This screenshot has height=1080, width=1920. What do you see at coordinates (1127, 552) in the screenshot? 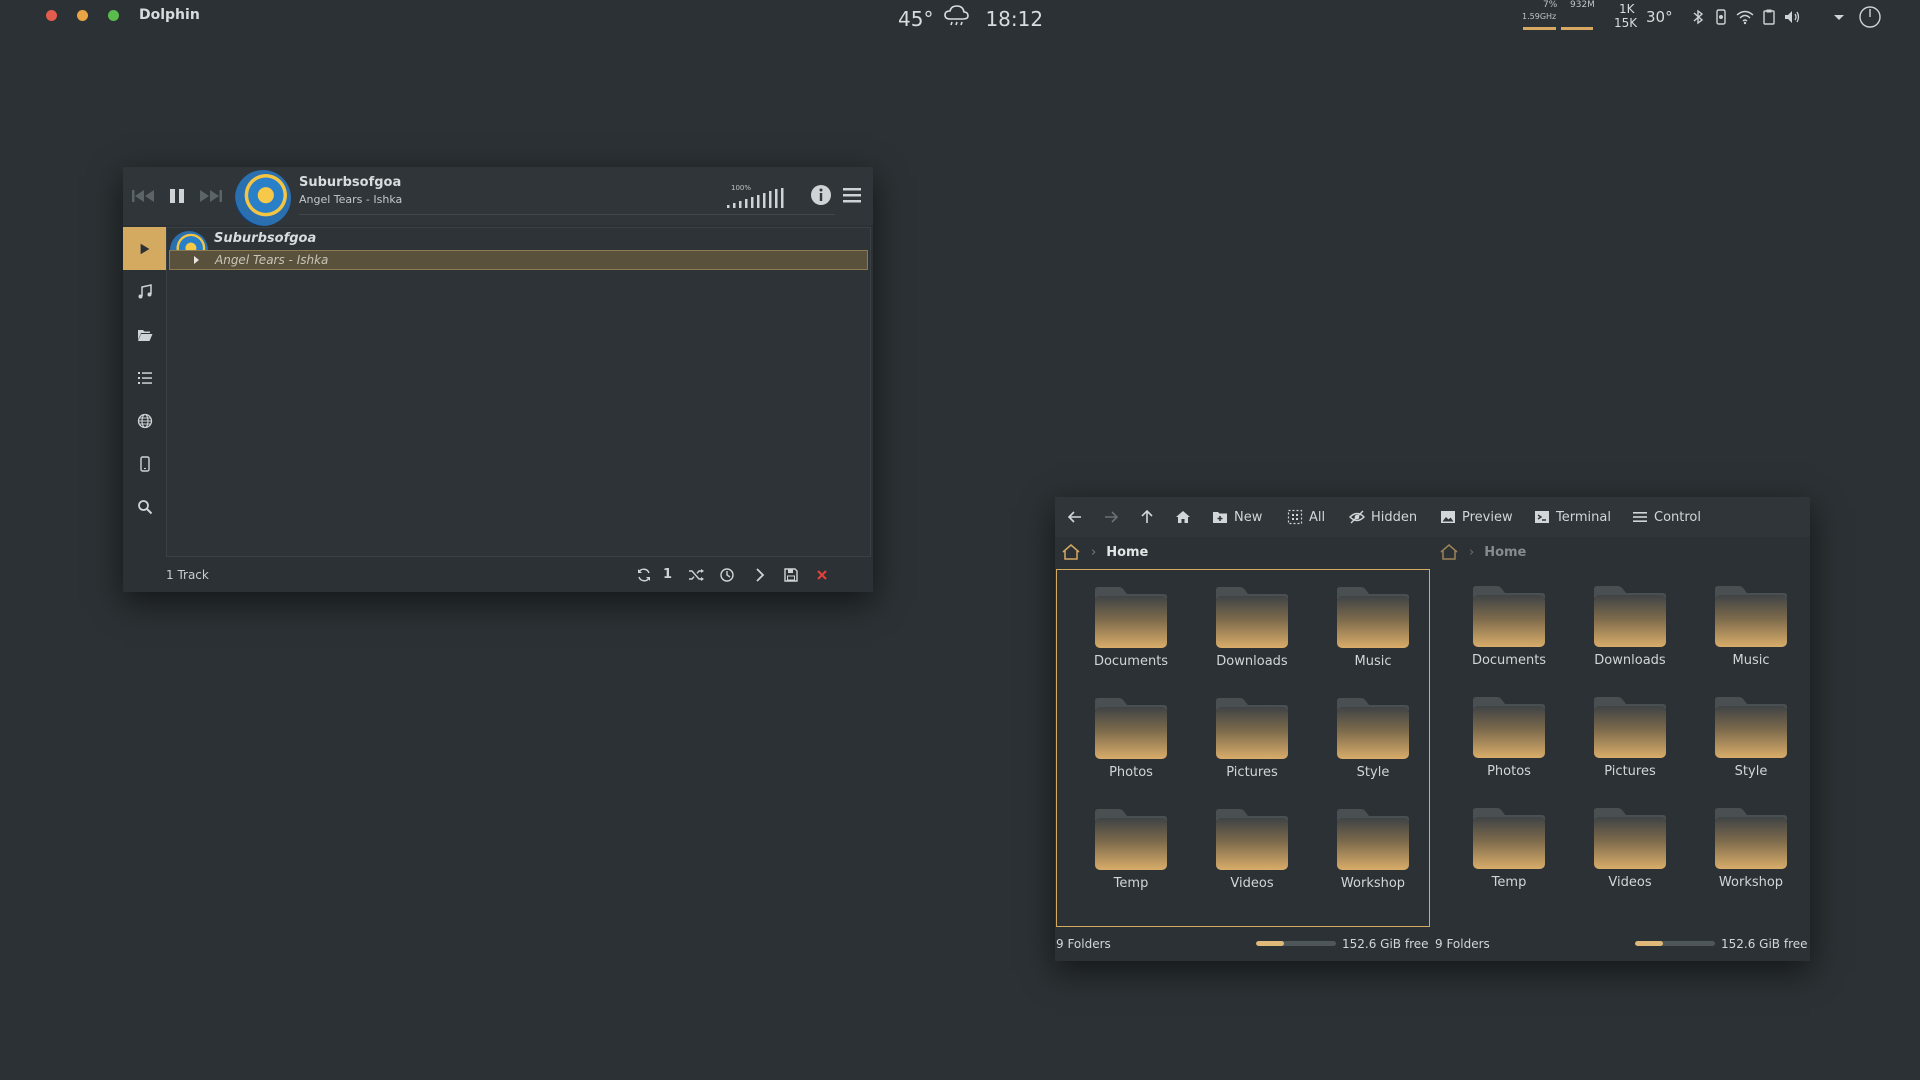
I see `left-breadcrumb-home: Home` at bounding box center [1127, 552].